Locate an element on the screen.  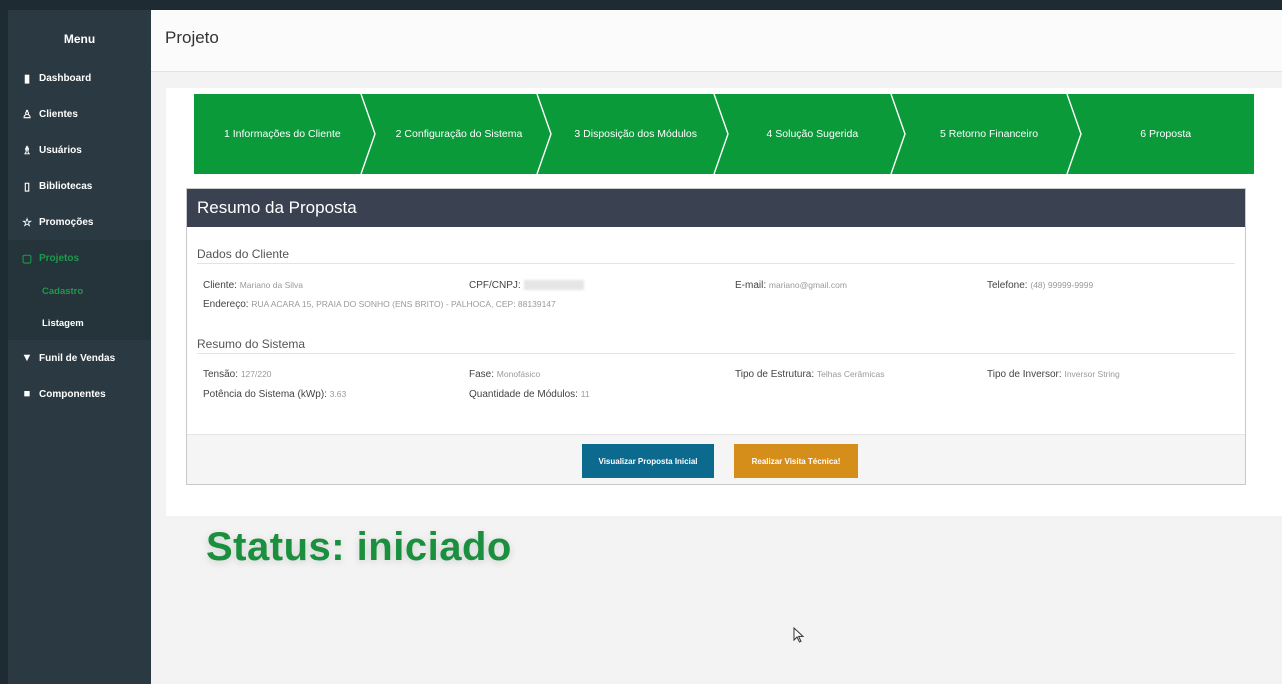
step-3: 3 Disposição dos Módulos is located at coordinates (638, 134).